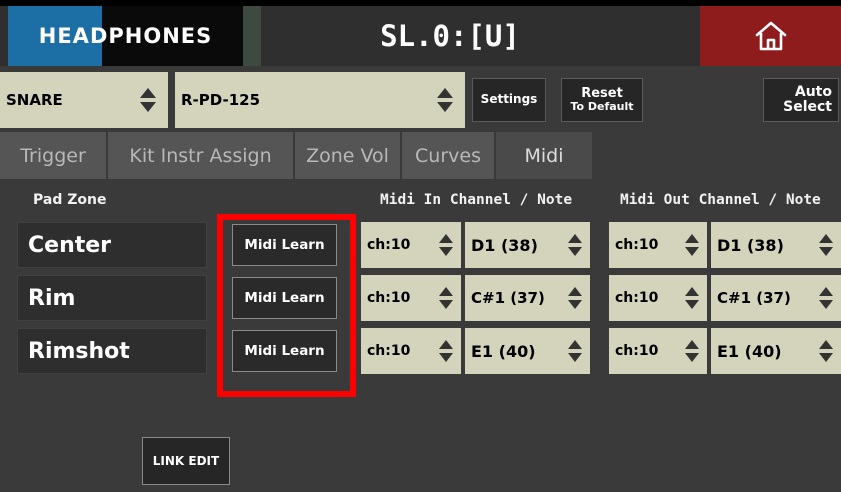 The image size is (841, 492). What do you see at coordinates (34, 100) in the screenshot?
I see `pad-selector-value: SNARE` at bounding box center [34, 100].